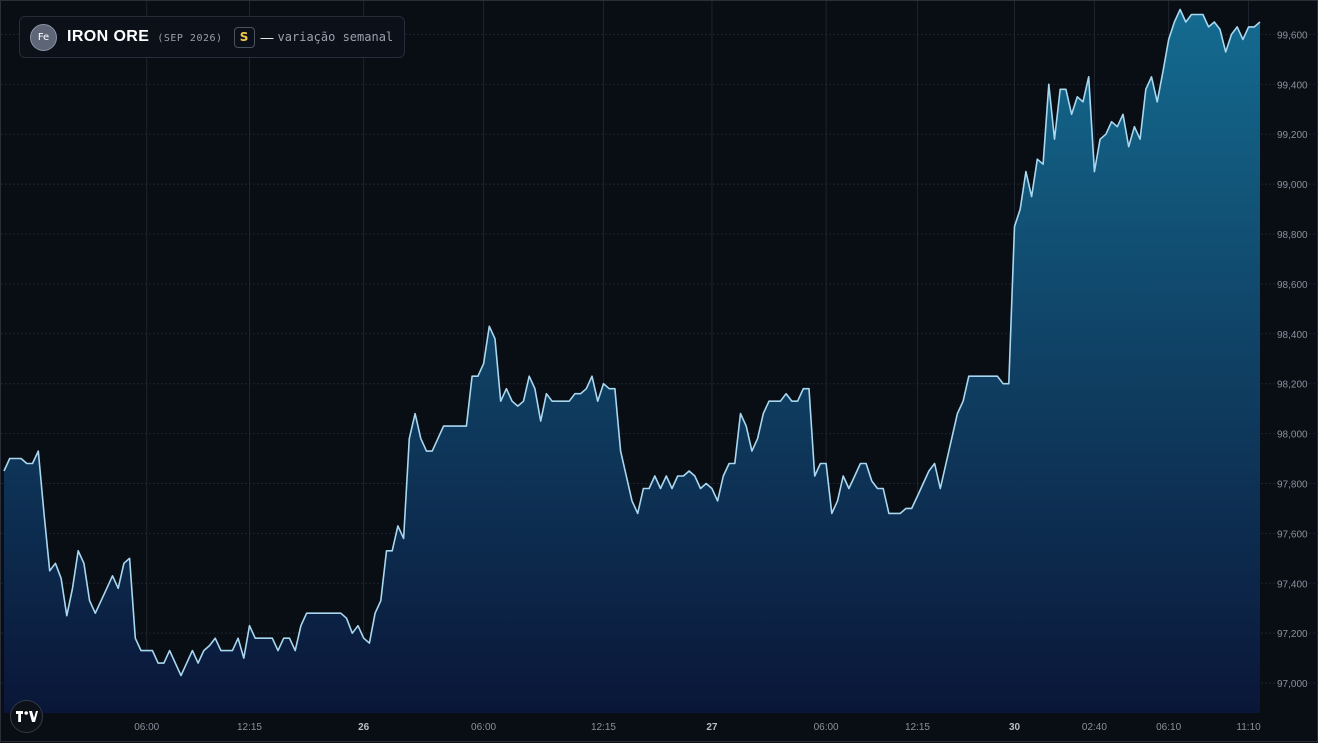 The width and height of the screenshot is (1318, 743). I want to click on contract-label: (SEP 2026), so click(190, 38).